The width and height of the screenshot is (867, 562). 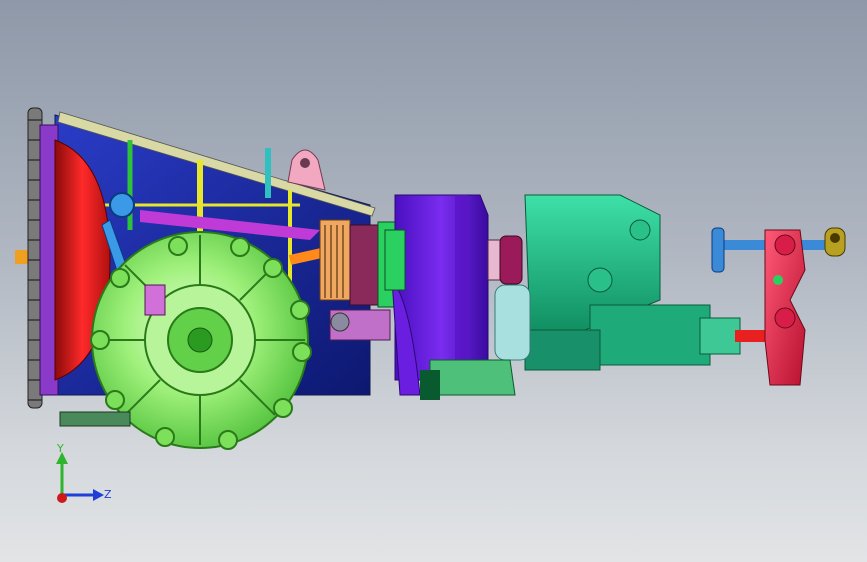 What do you see at coordinates (108, 494) in the screenshot?
I see `z-axis-label: Z` at bounding box center [108, 494].